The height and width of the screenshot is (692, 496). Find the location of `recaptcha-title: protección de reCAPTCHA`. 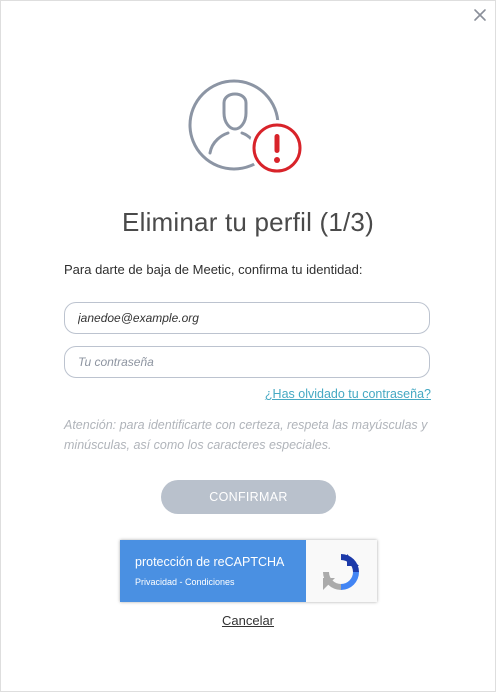

recaptcha-title: protección de reCAPTCHA is located at coordinates (210, 562).